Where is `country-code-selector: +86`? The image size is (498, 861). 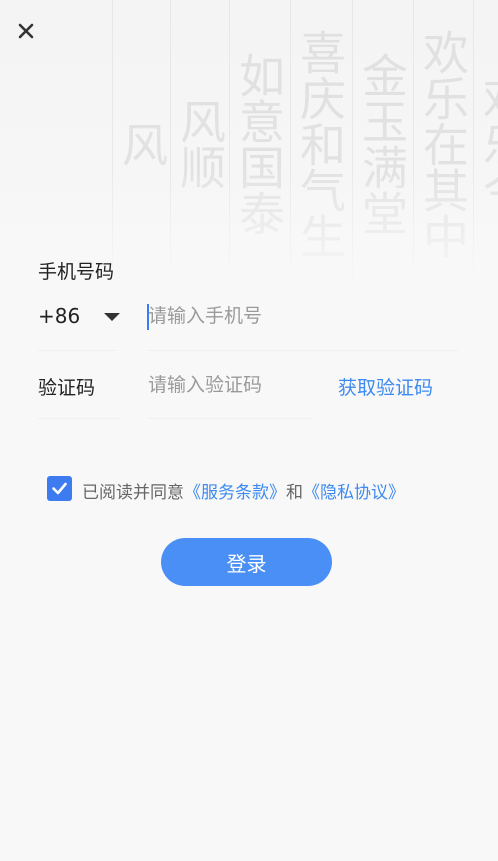
country-code-selector: +86 is located at coordinates (59, 316).